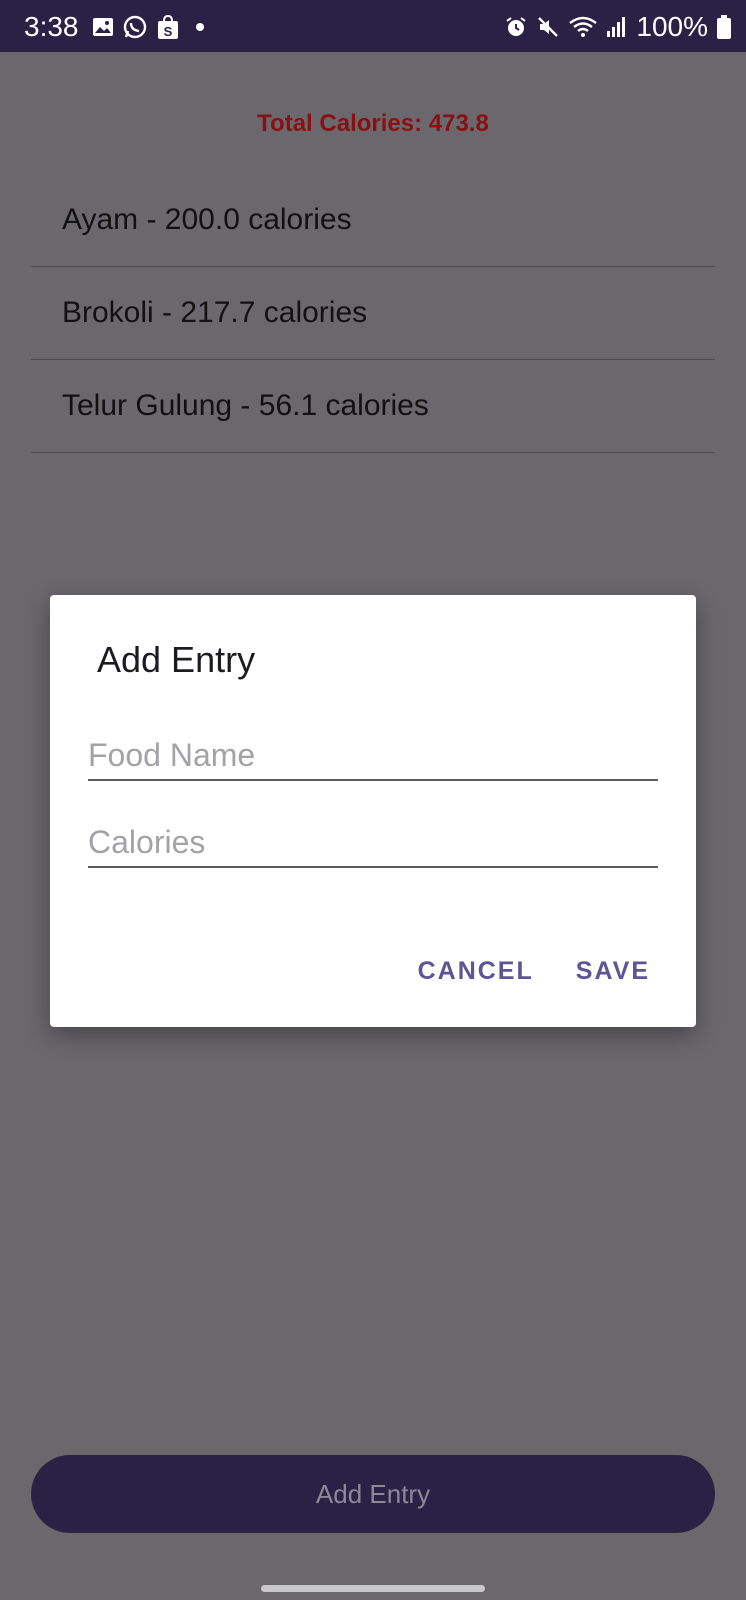 The height and width of the screenshot is (1600, 746). I want to click on whatsapp-icon, so click(135, 27).